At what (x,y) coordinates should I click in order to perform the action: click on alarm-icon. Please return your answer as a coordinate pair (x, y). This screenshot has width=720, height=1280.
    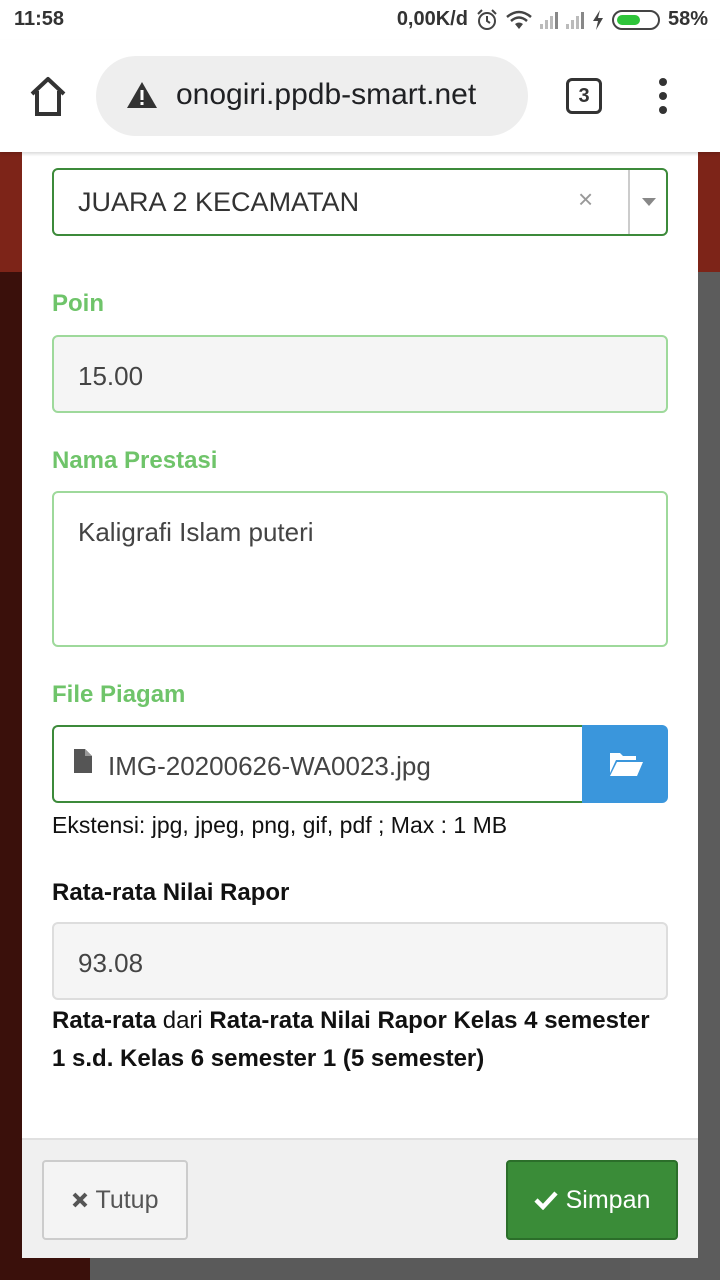
    Looking at the image, I should click on (487, 19).